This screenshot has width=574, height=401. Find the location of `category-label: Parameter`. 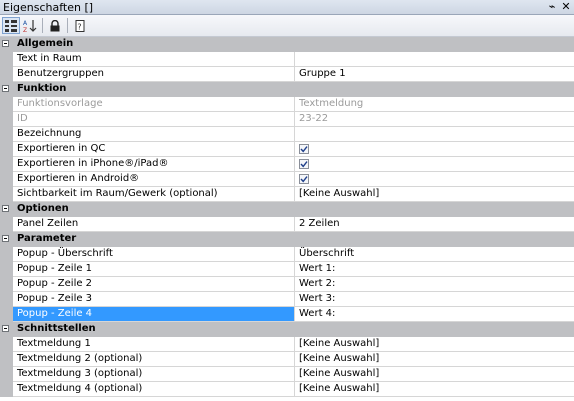

category-label: Parameter is located at coordinates (47, 238).